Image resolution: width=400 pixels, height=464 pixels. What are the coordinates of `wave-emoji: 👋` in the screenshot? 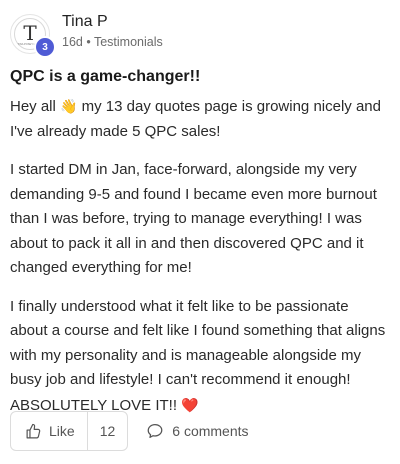 It's located at (69, 106).